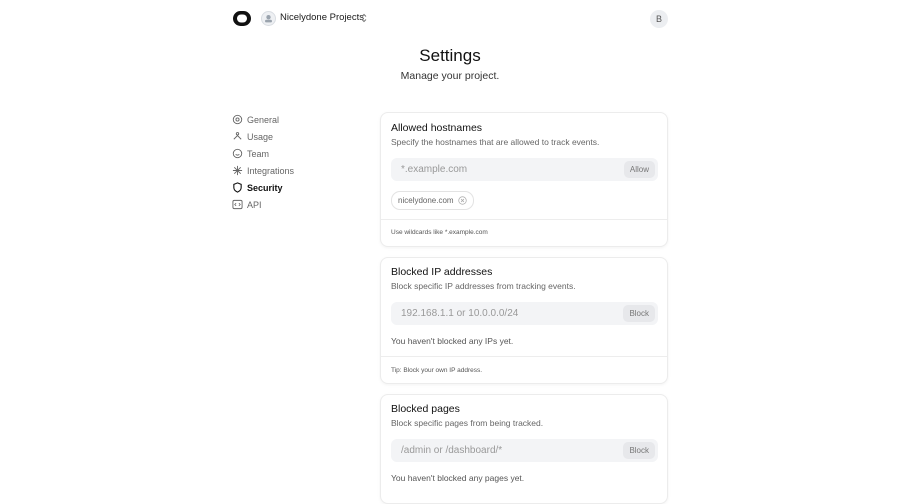 This screenshot has width=900, height=504. I want to click on sidebar-item-label: Integrations, so click(271, 170).